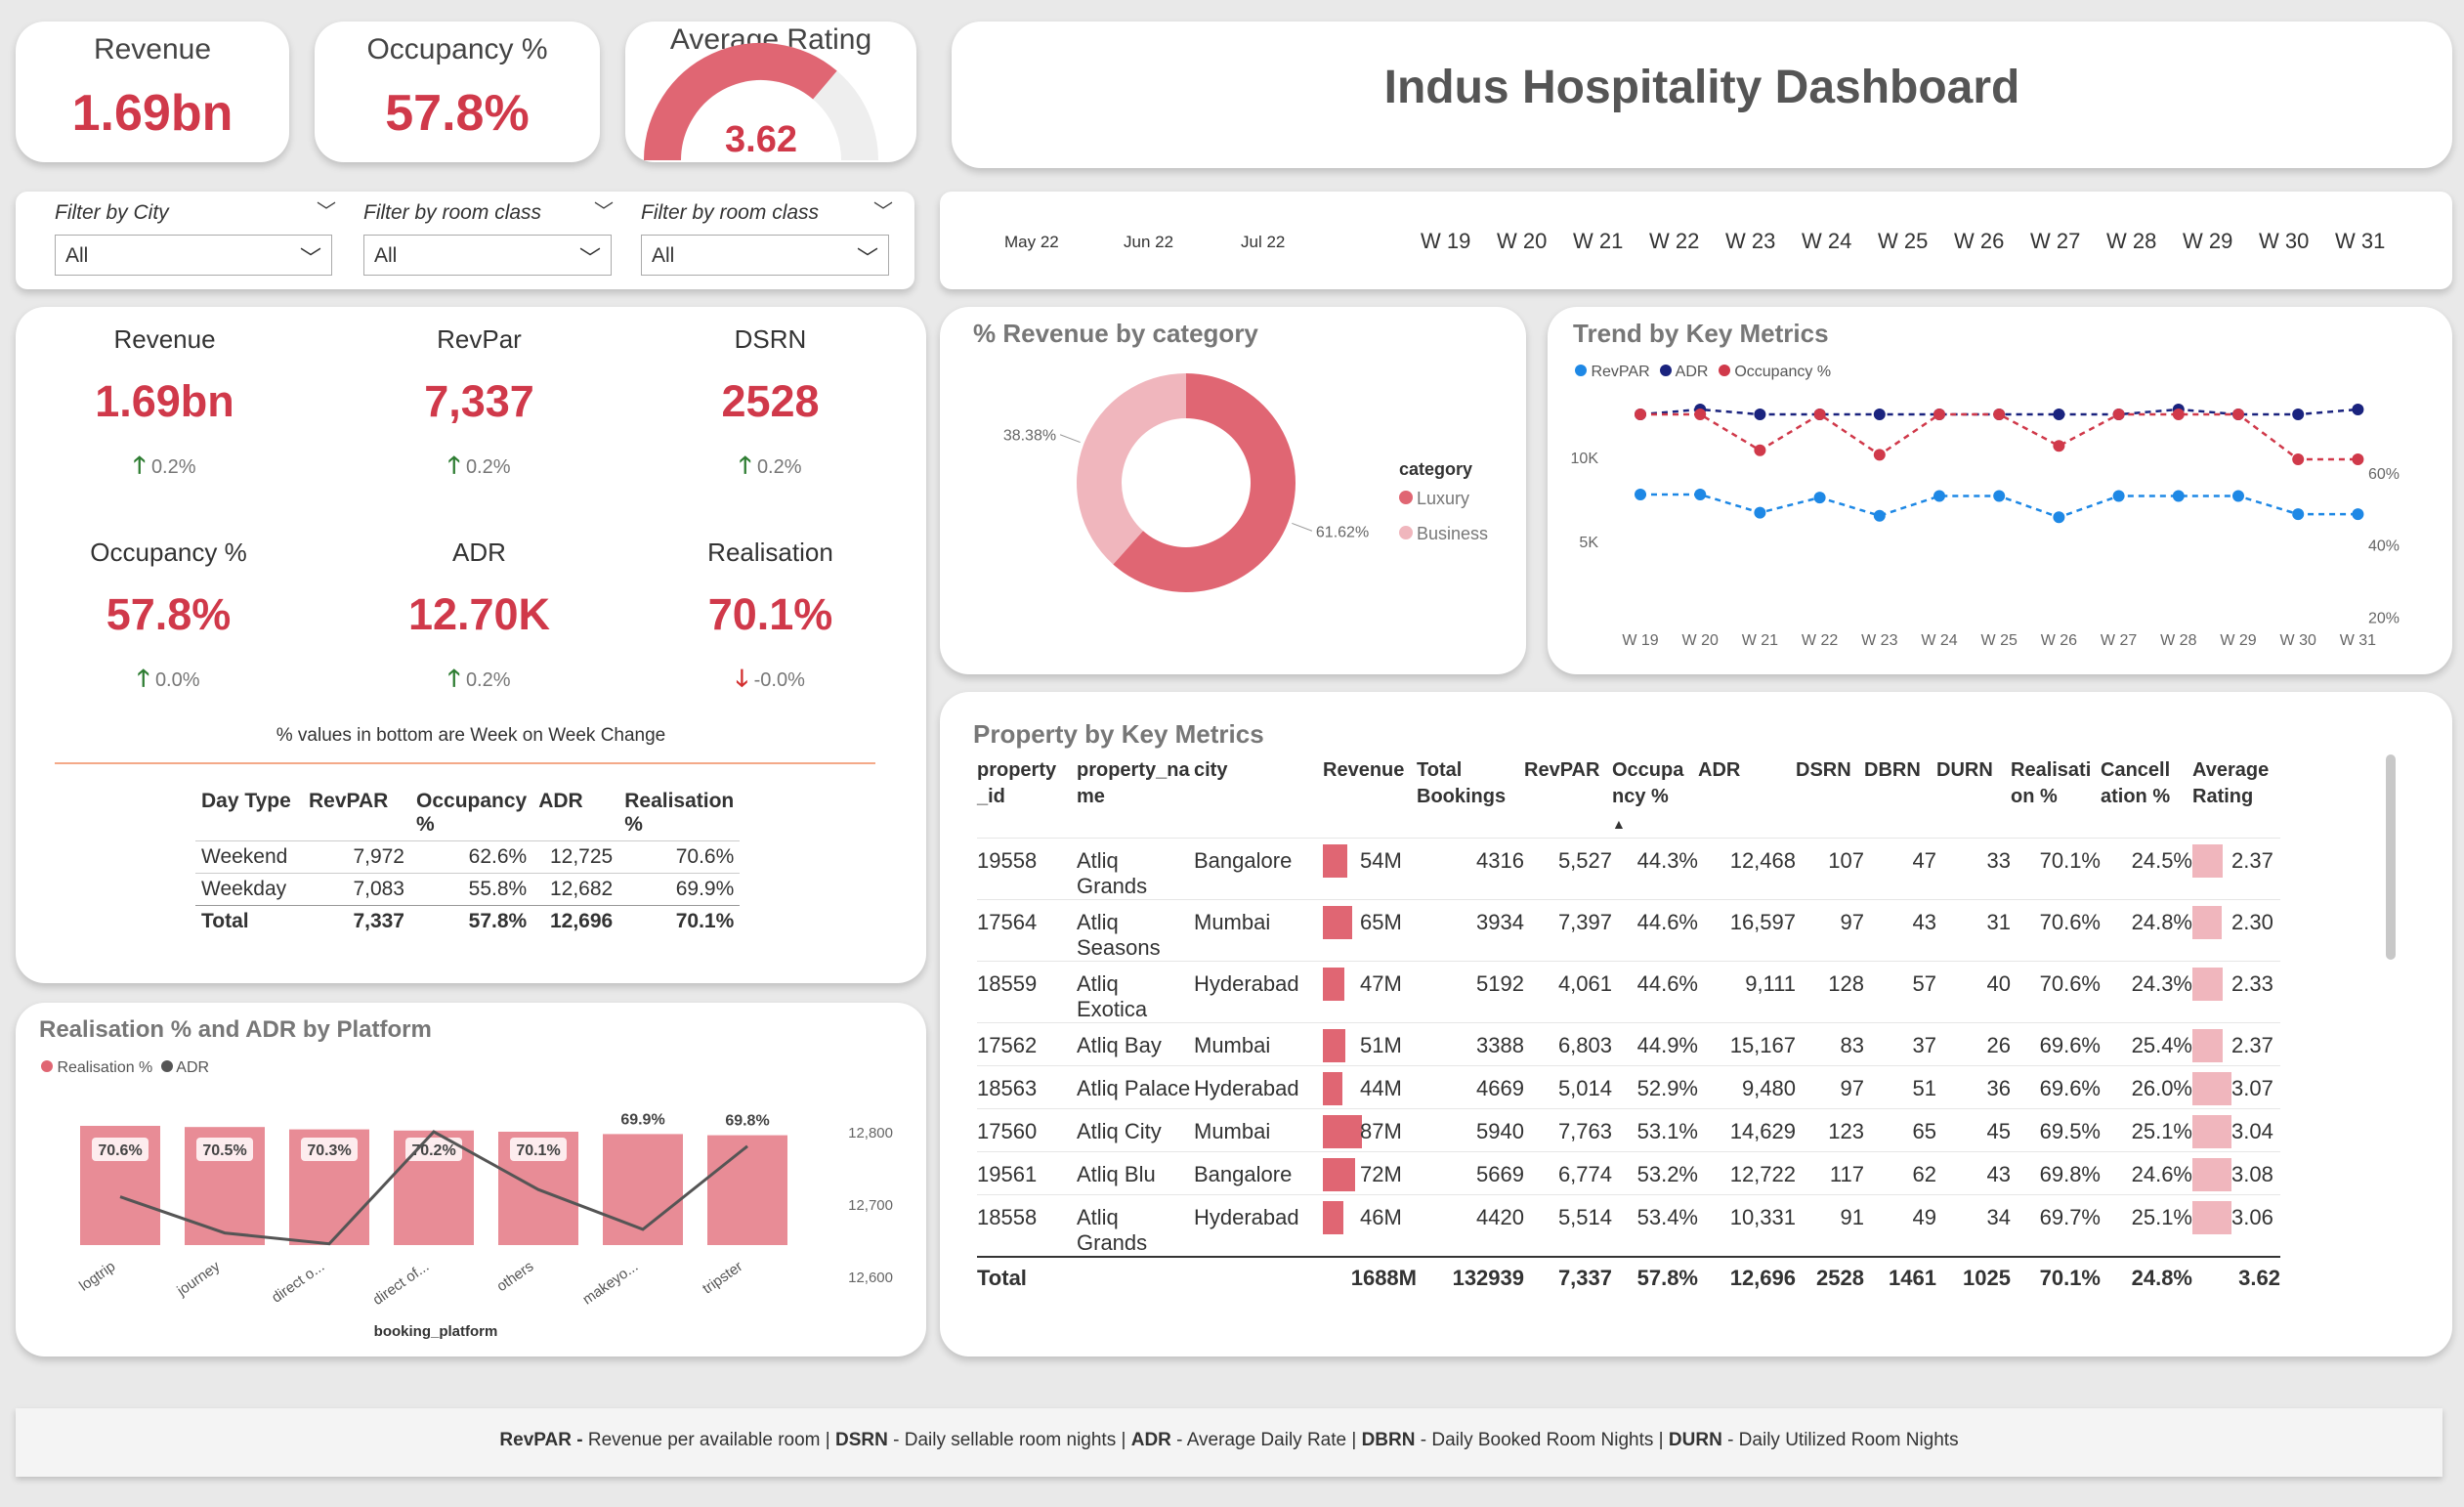 Image resolution: width=2464 pixels, height=1507 pixels. Describe the element at coordinates (1406, 497) in the screenshot. I see `legend-dot-icon` at that location.